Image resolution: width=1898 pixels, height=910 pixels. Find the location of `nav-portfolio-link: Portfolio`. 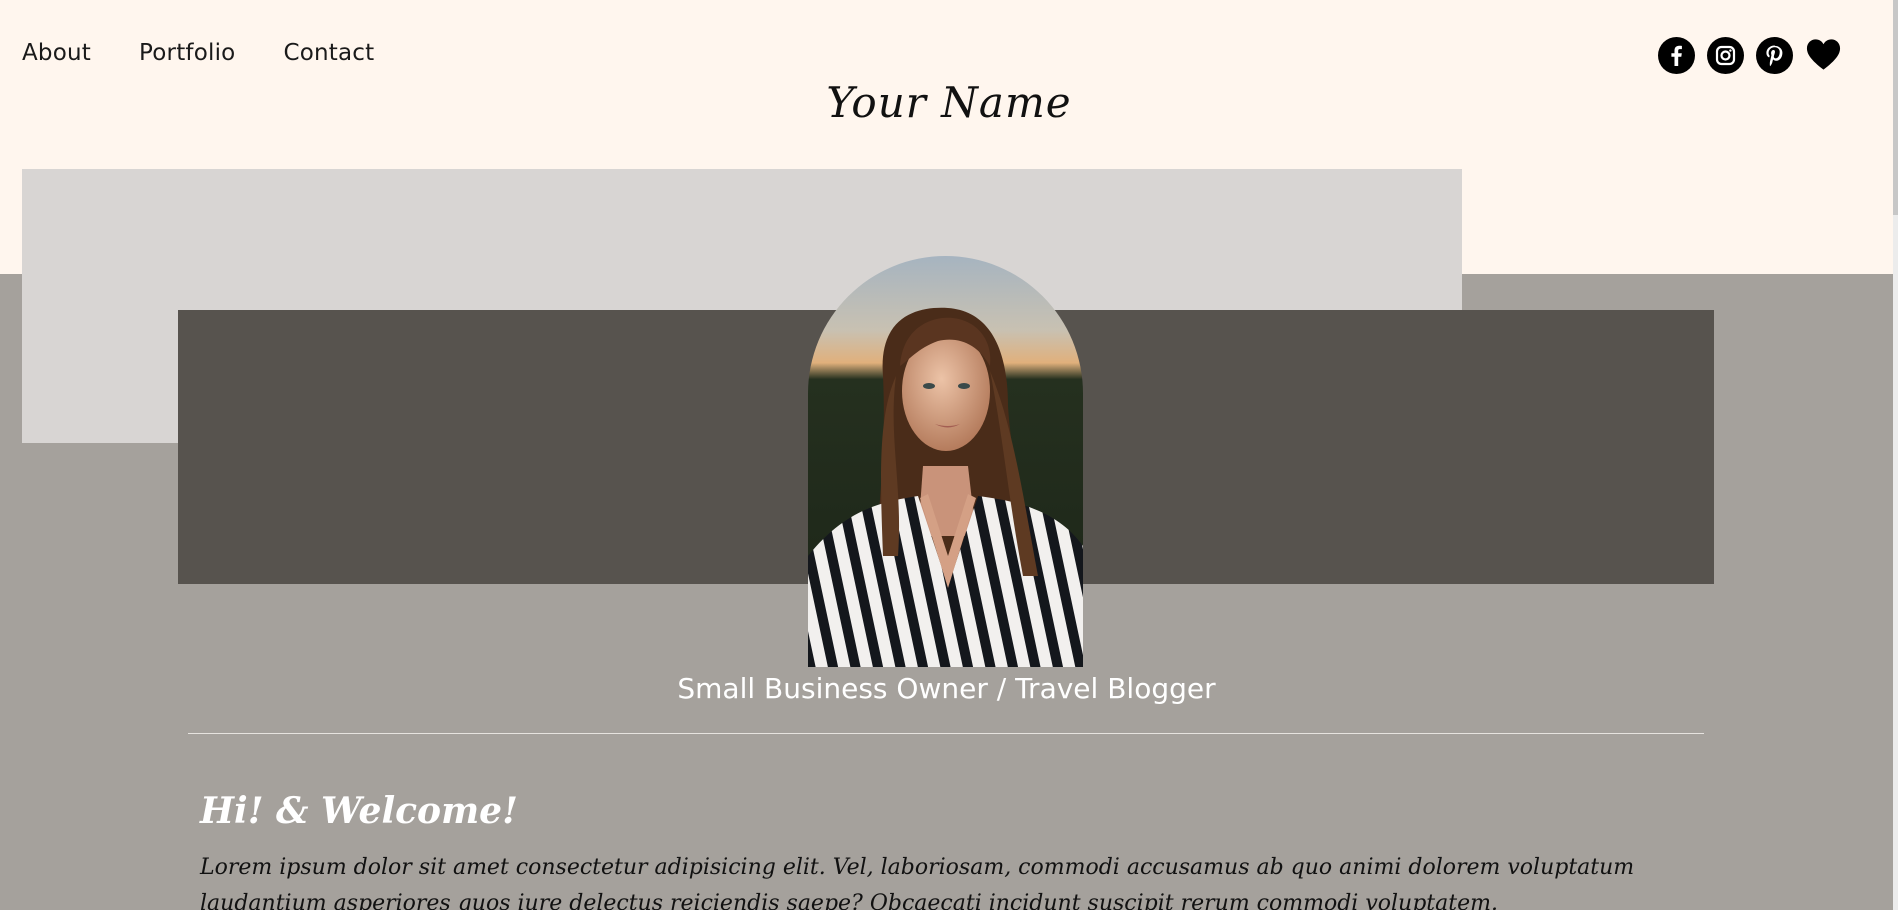

nav-portfolio-link: Portfolio is located at coordinates (187, 53).